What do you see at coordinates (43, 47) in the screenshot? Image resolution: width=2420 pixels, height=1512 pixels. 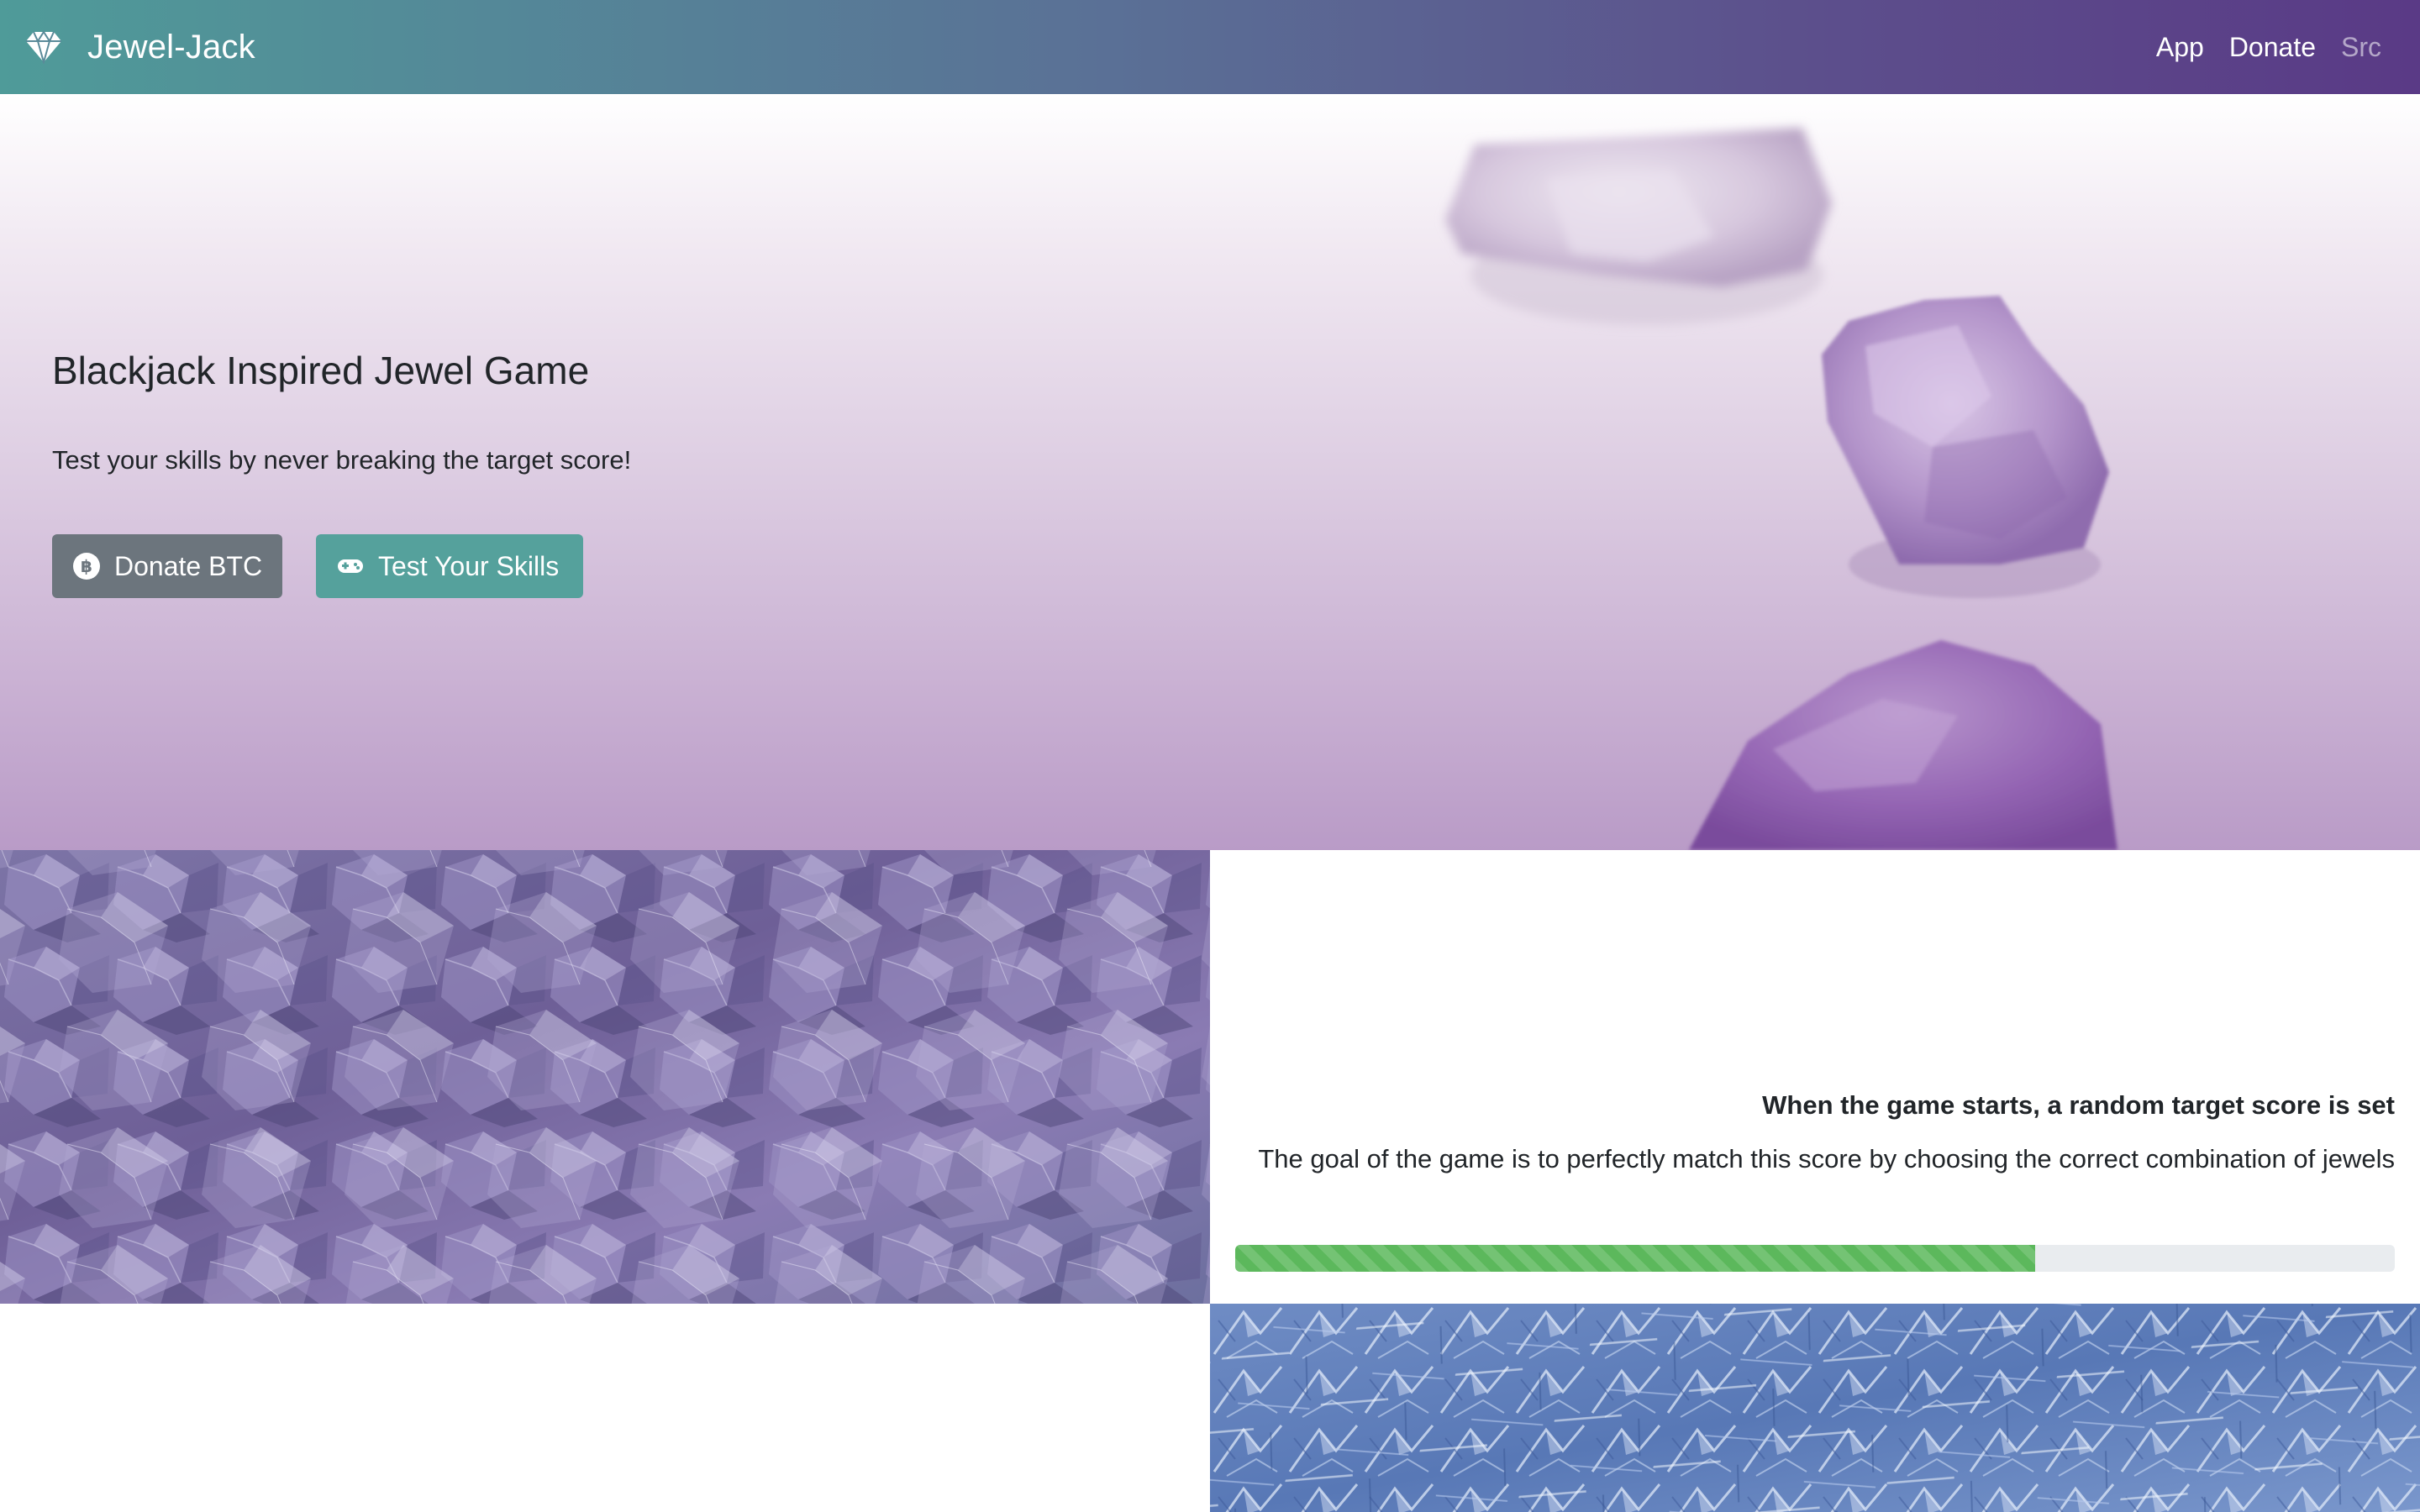 I see `gem-icon` at bounding box center [43, 47].